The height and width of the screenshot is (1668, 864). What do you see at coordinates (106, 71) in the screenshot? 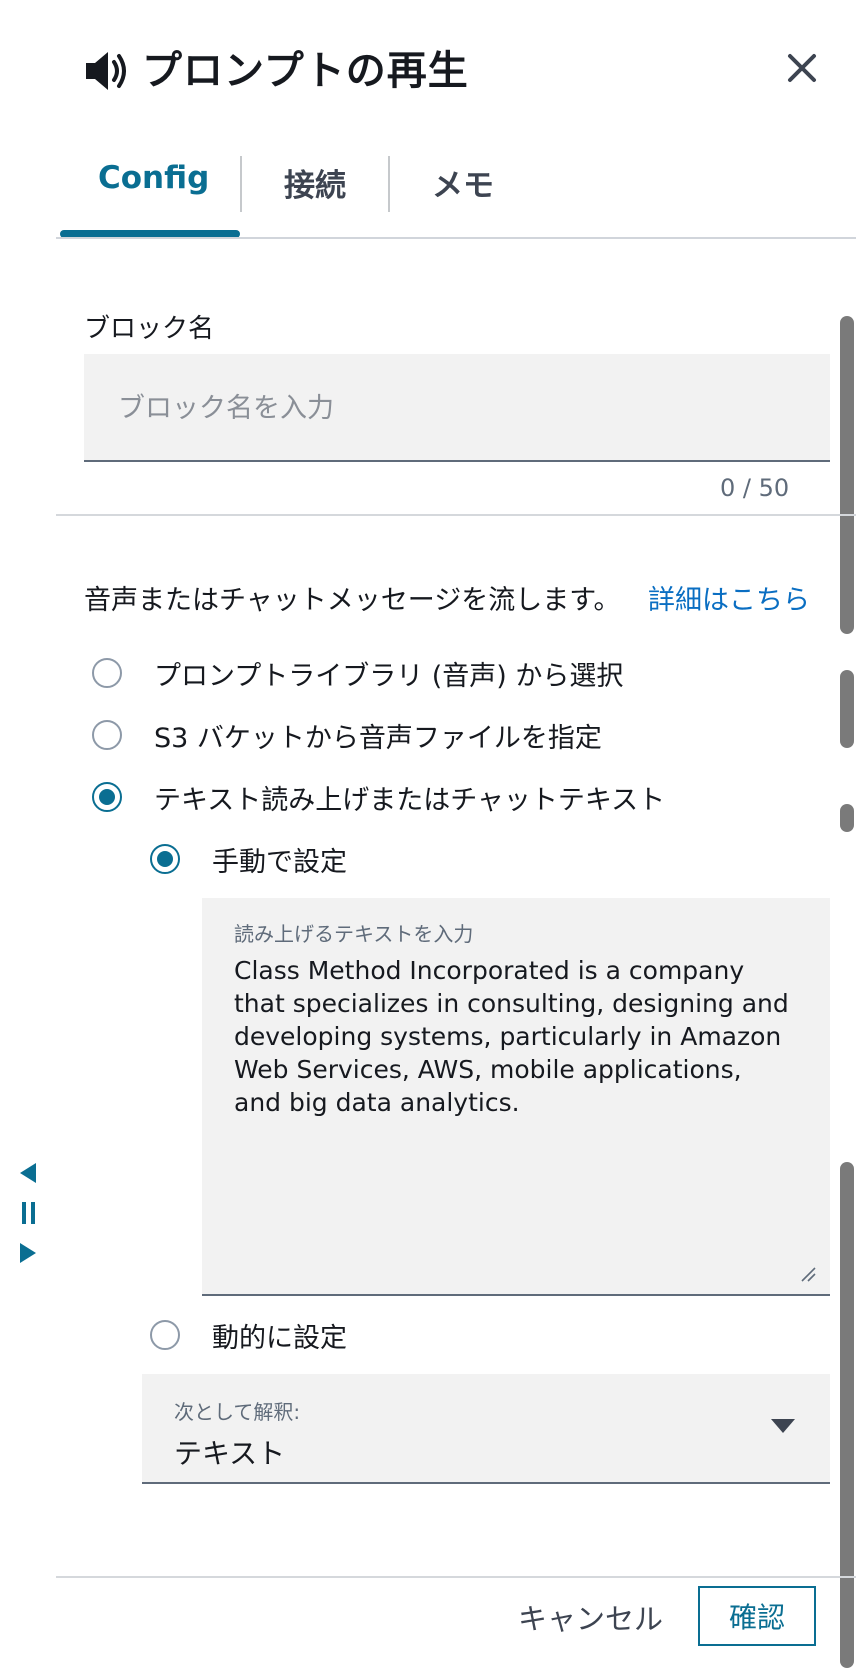
I see `speaker-icon` at bounding box center [106, 71].